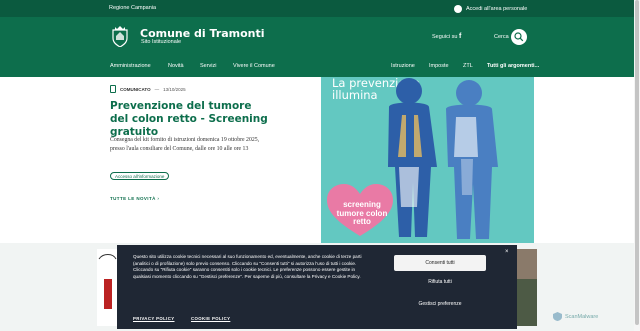 This screenshot has height=331, width=640. What do you see at coordinates (120, 36) in the screenshot?
I see `municipal-crest-icon` at bounding box center [120, 36].